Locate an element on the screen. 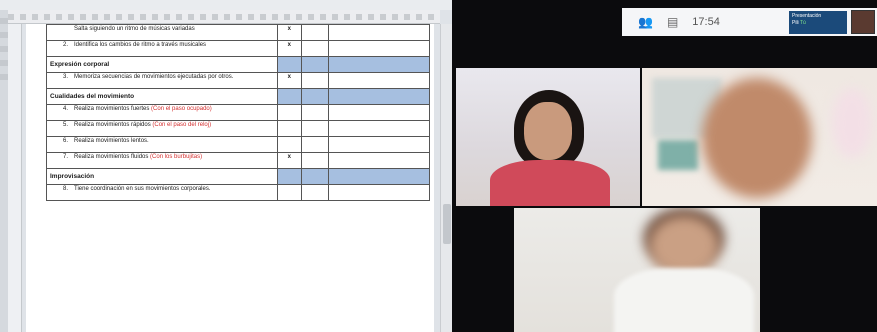 The height and width of the screenshot is (332, 877). rubric-section-row: Cualidades del movimiento is located at coordinates (237, 96).